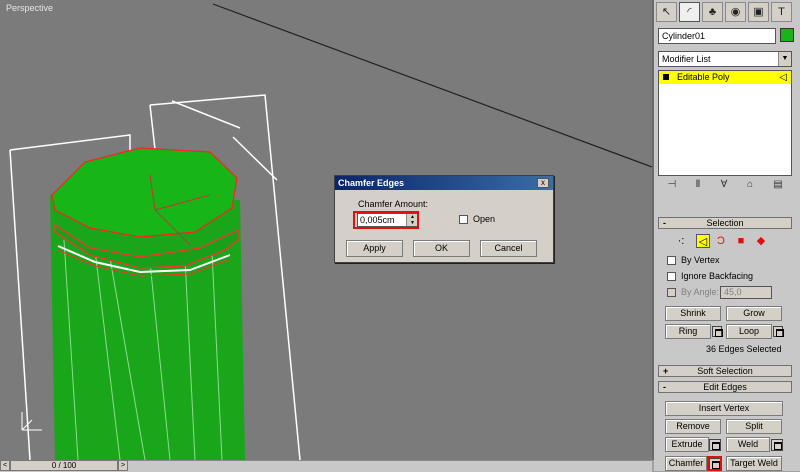  What do you see at coordinates (64, 465) in the screenshot?
I see `time-slider-handle: 0 / 100` at bounding box center [64, 465].